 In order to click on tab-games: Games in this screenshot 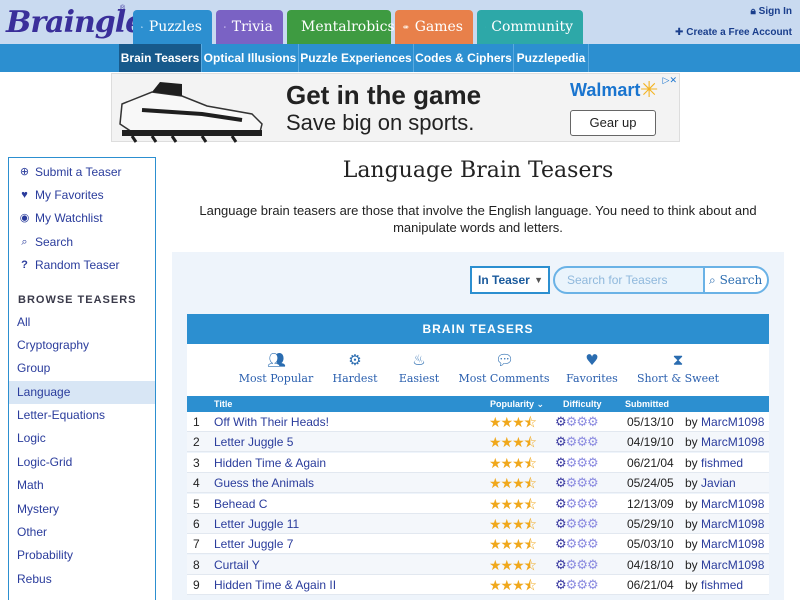, I will do `click(434, 27)`.